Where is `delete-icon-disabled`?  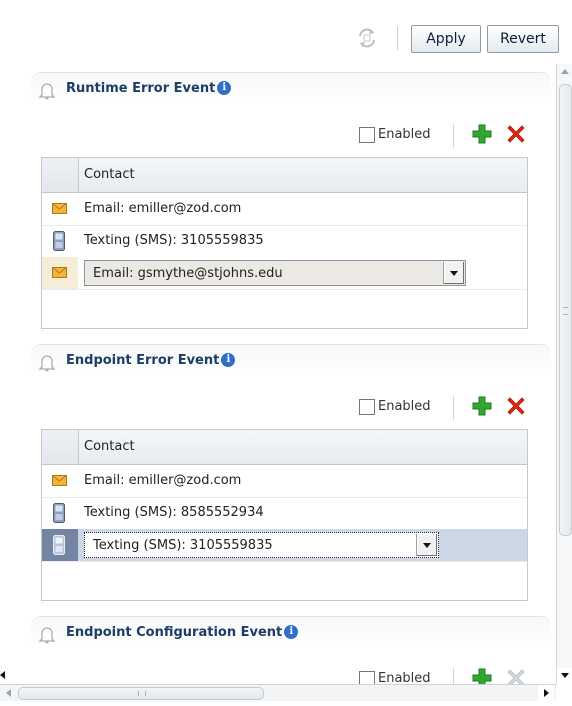 delete-icon-disabled is located at coordinates (516, 676).